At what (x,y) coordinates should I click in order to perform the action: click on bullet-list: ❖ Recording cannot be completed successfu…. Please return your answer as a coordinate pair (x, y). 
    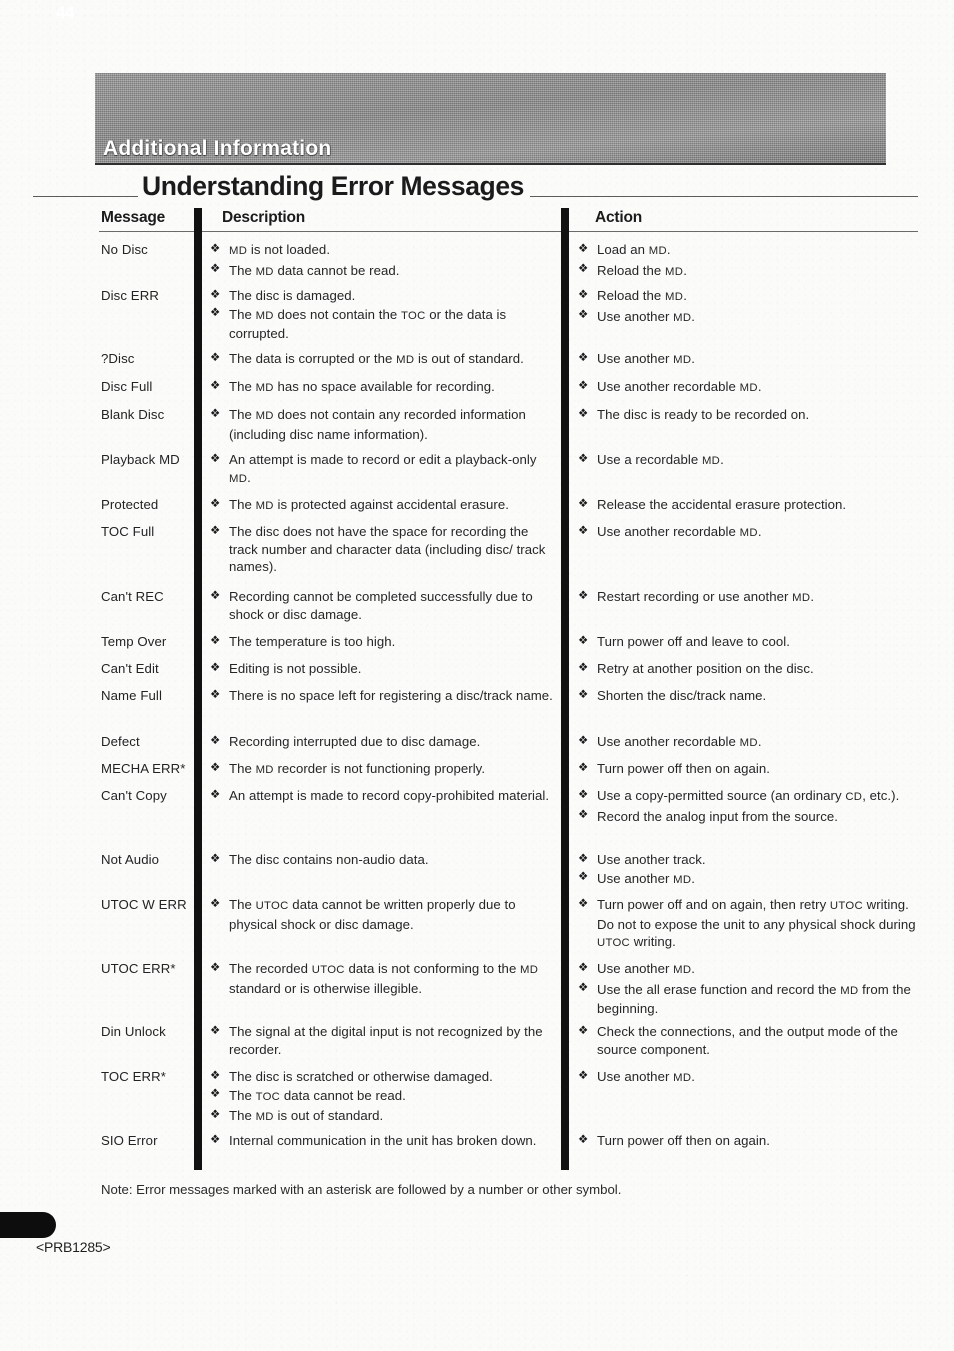
    Looking at the image, I should click on (384, 605).